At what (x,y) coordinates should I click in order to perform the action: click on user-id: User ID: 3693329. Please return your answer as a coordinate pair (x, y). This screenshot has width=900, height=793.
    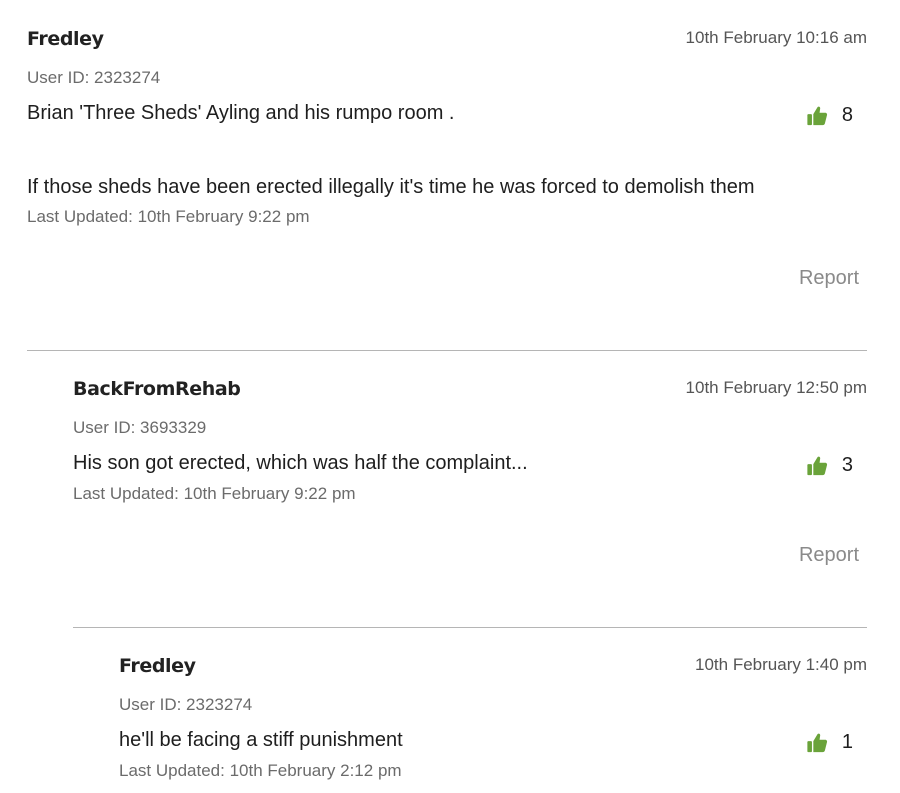
    Looking at the image, I should click on (140, 427).